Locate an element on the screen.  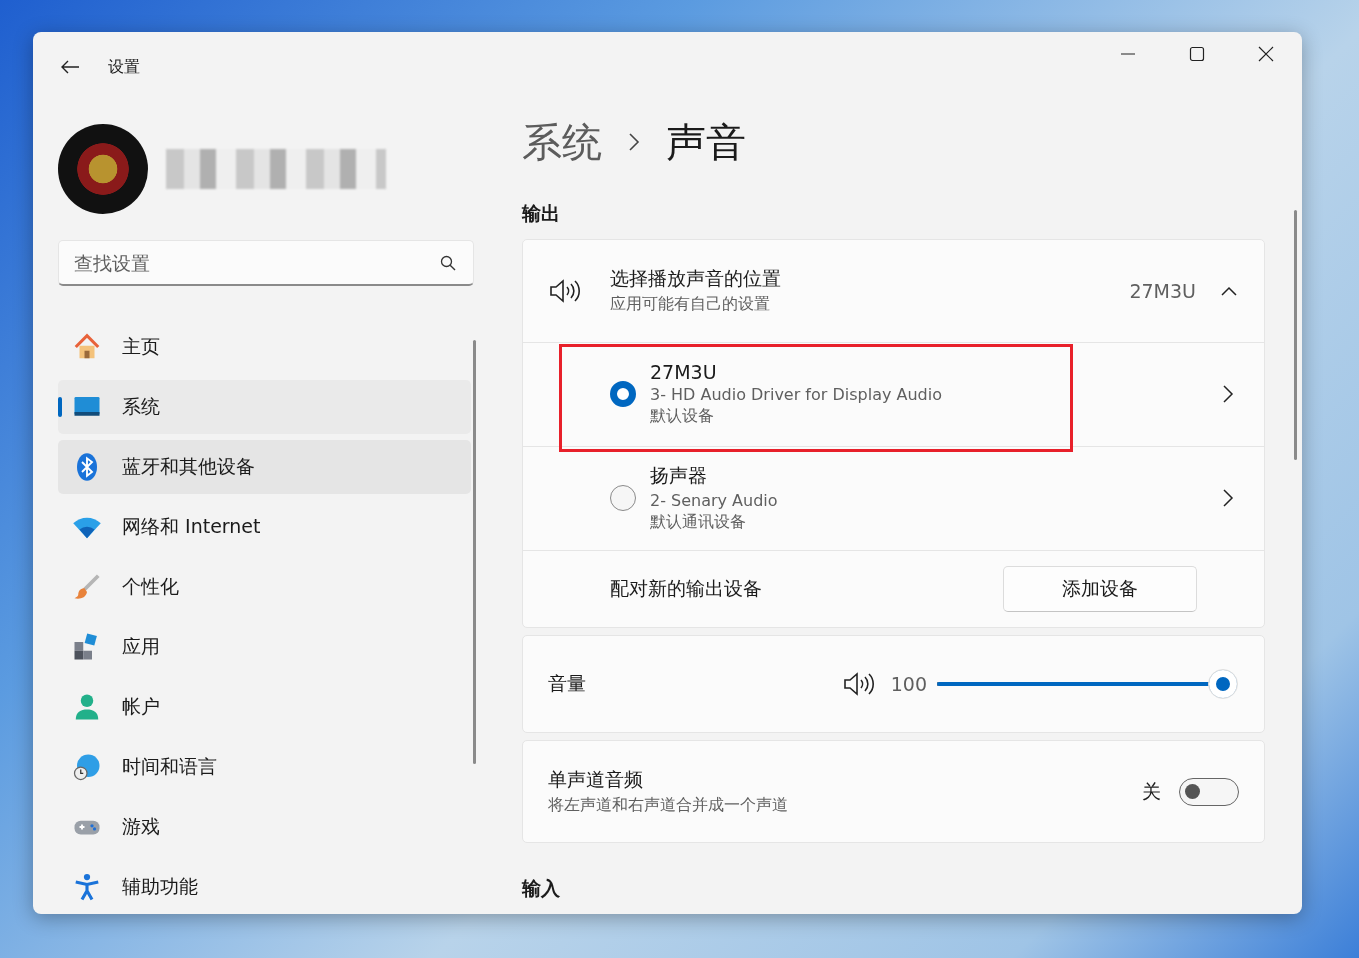
device-row: 27M3U 3- HD Audio Driver for Display Audio 默认设备 is located at coordinates (893, 394).